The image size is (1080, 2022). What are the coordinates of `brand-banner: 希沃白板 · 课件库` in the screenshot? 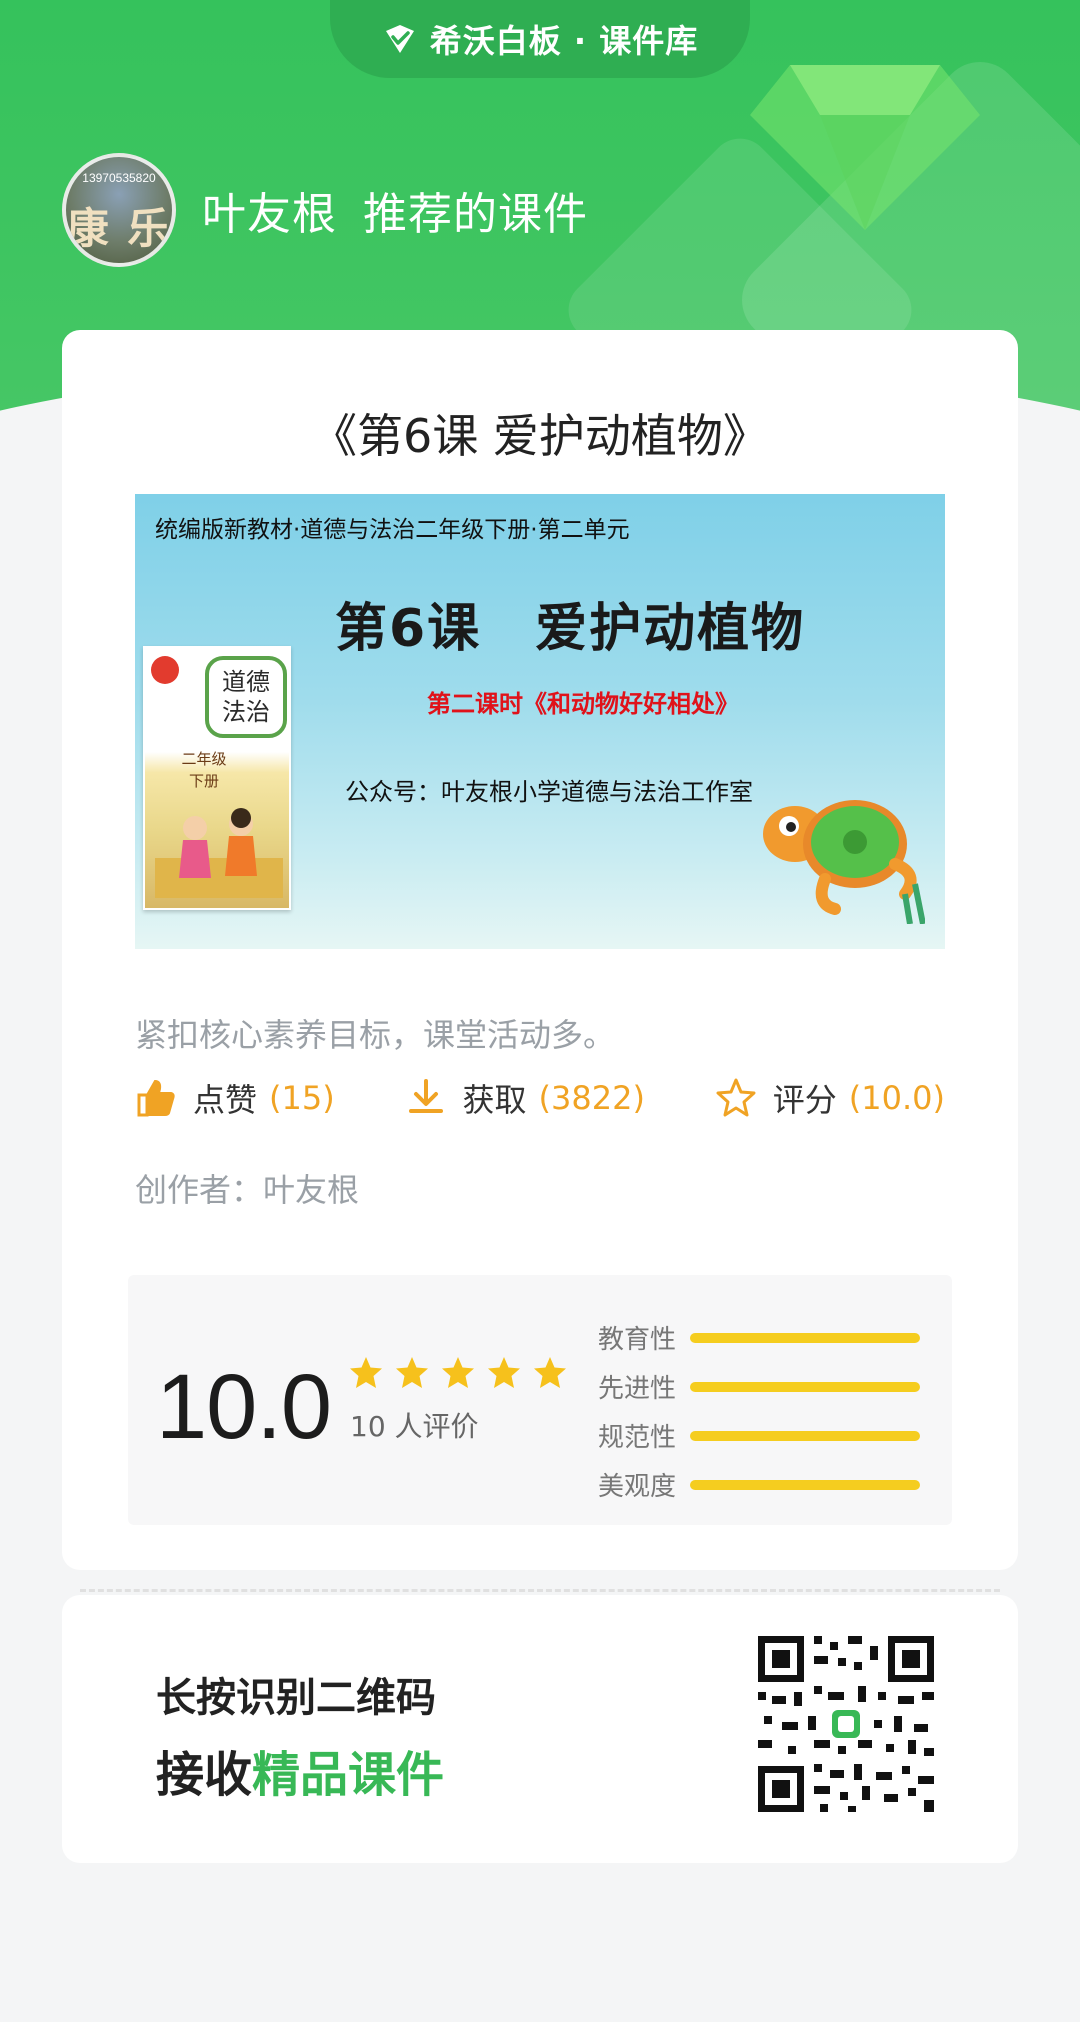 It's located at (540, 39).